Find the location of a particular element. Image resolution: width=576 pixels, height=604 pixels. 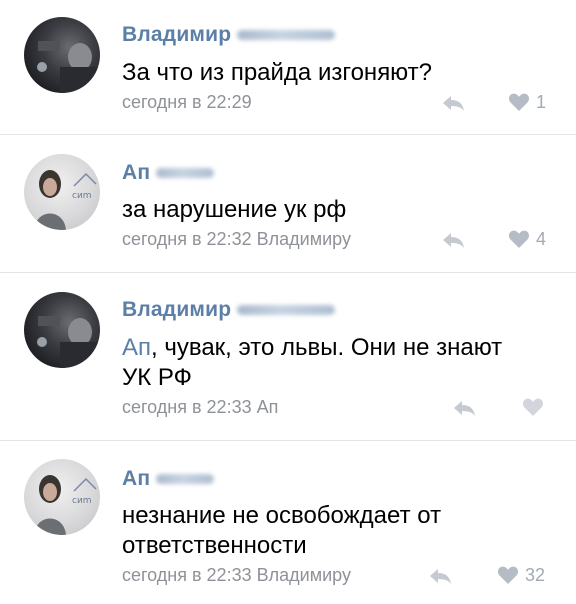

comment-time: сегодня в 22:29 is located at coordinates (187, 102).